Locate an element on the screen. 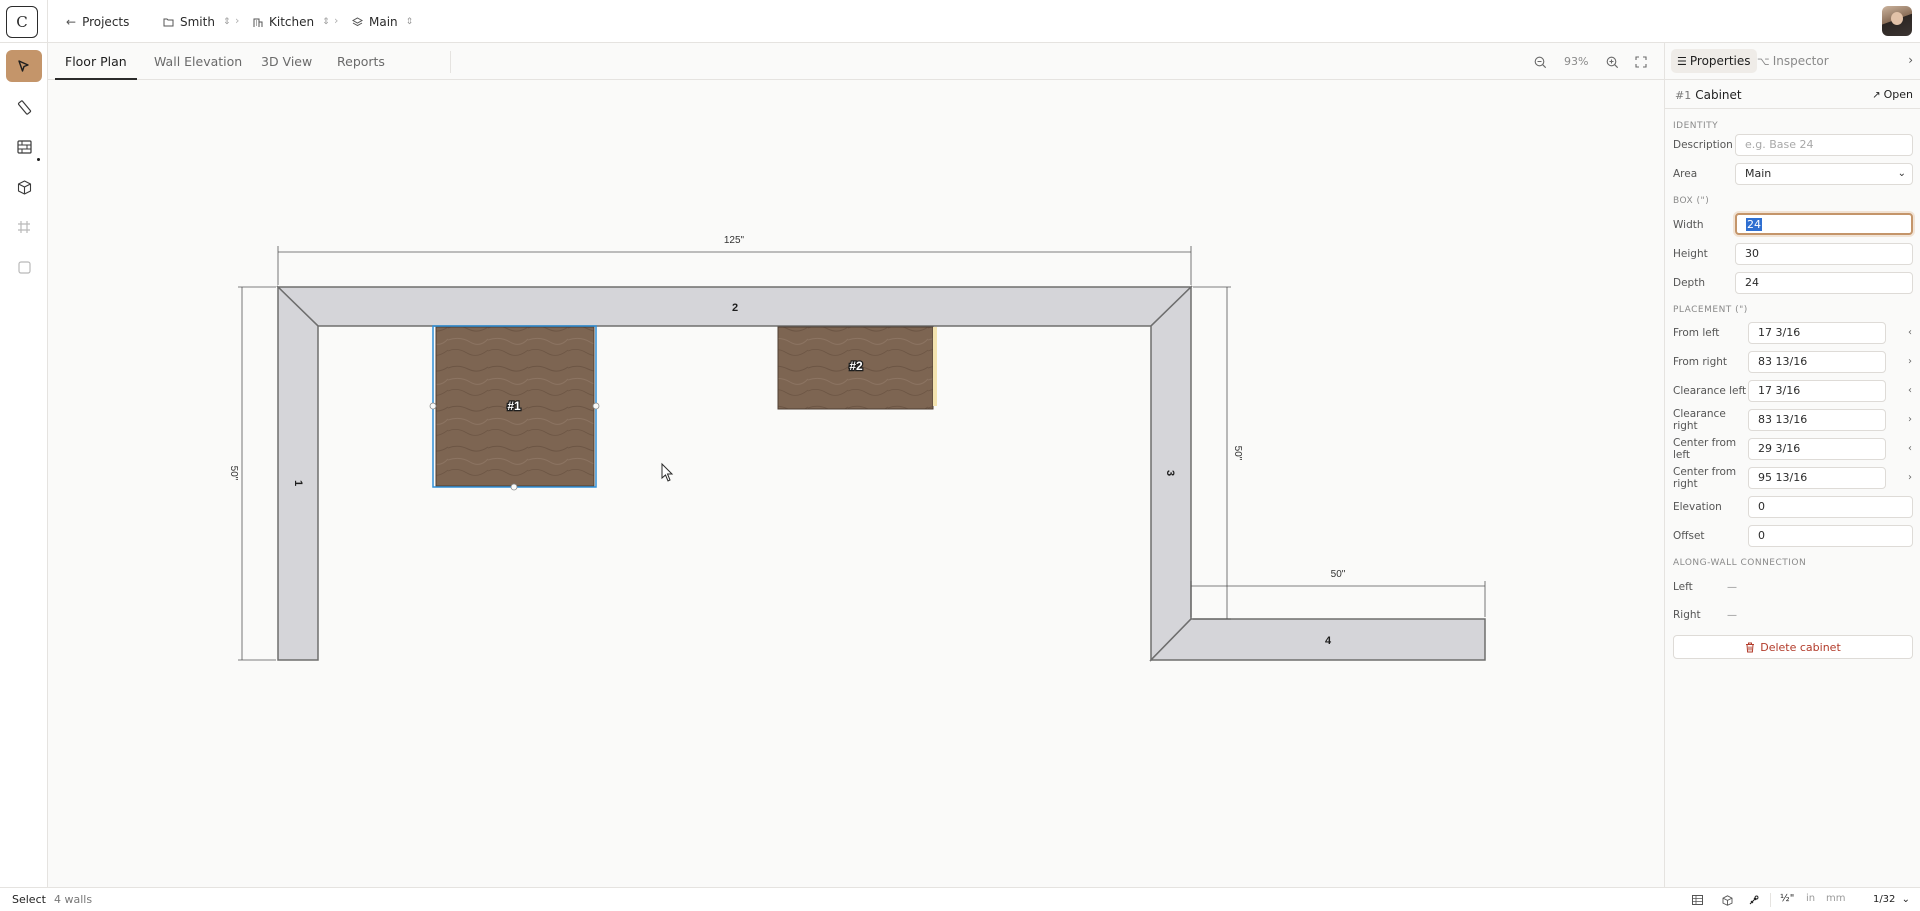 The image size is (1920, 911). scale-select: 1/32 ⌄ is located at coordinates (1891, 900).